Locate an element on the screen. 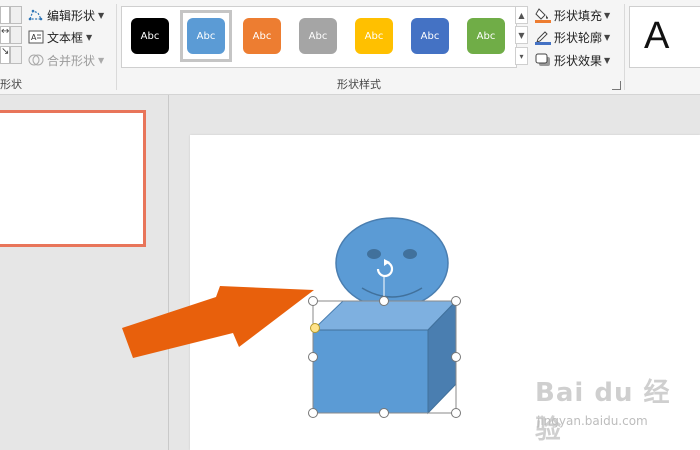  smiley-head-shape is located at coordinates (392, 263).